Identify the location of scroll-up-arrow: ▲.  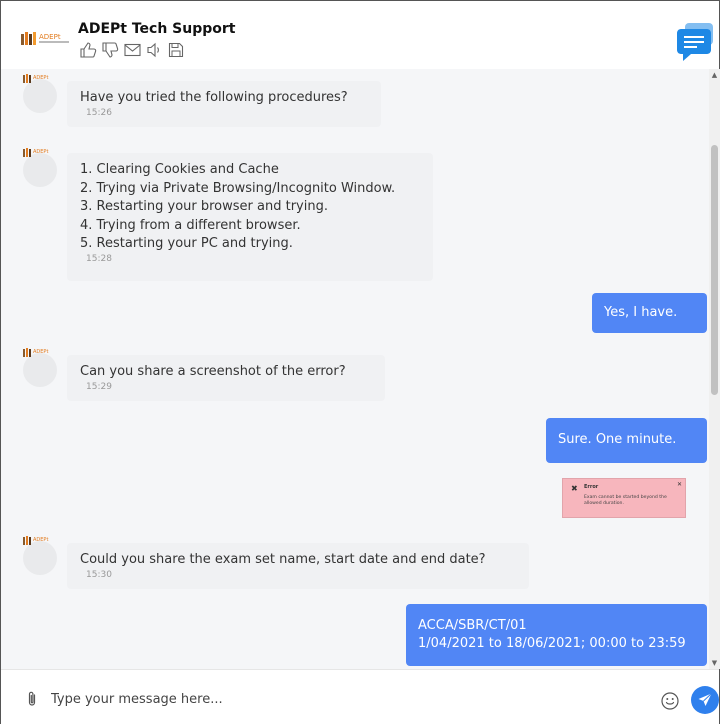
(714, 75).